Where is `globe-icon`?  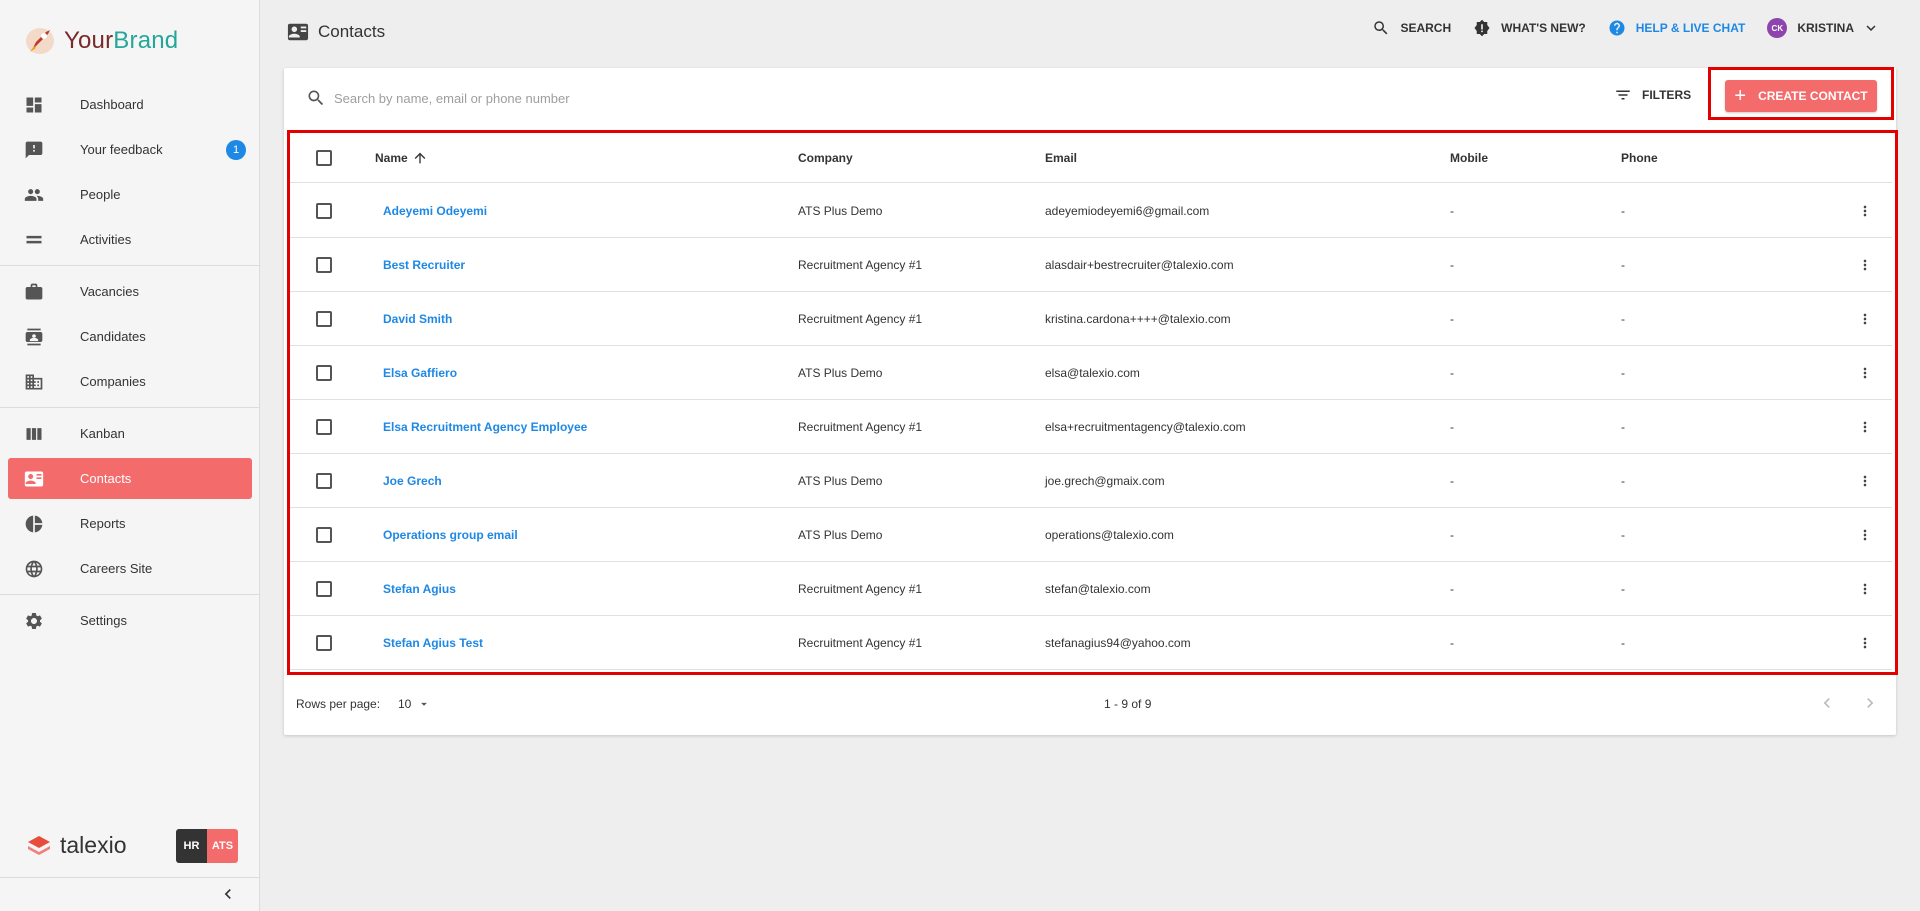
globe-icon is located at coordinates (34, 569).